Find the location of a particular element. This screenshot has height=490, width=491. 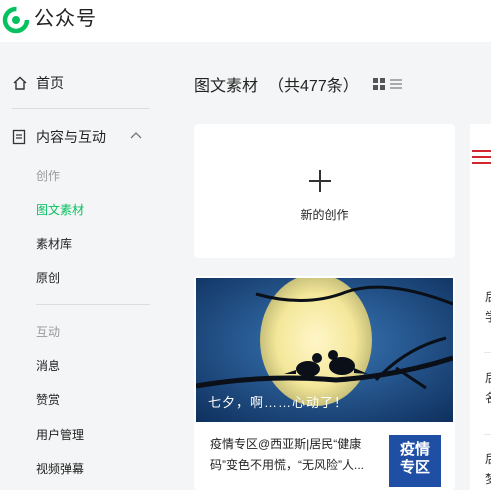

sidebar-item-label: 首页 is located at coordinates (50, 83).